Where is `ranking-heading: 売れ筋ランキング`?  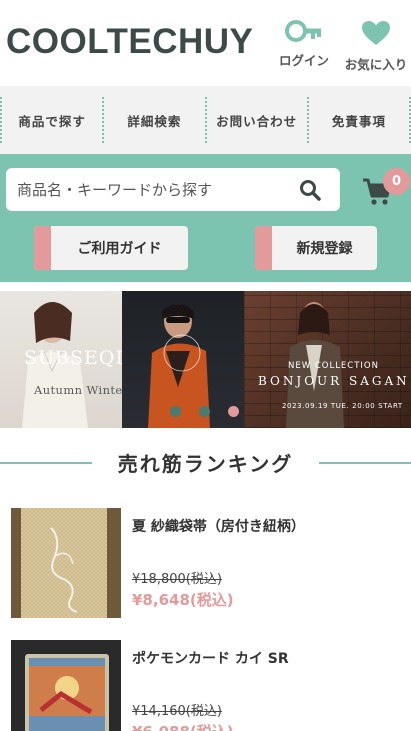 ranking-heading: 売れ筋ランキング is located at coordinates (205, 463).